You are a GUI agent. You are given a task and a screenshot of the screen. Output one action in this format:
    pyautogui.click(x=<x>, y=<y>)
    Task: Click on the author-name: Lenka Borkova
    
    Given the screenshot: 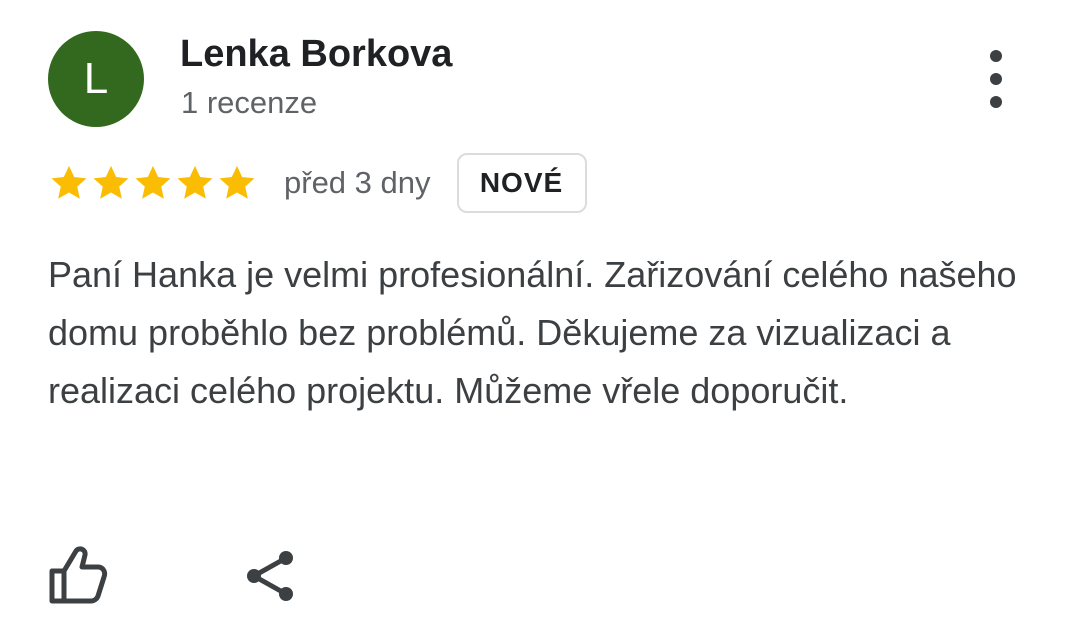 What is the action you would take?
    pyautogui.click(x=316, y=54)
    